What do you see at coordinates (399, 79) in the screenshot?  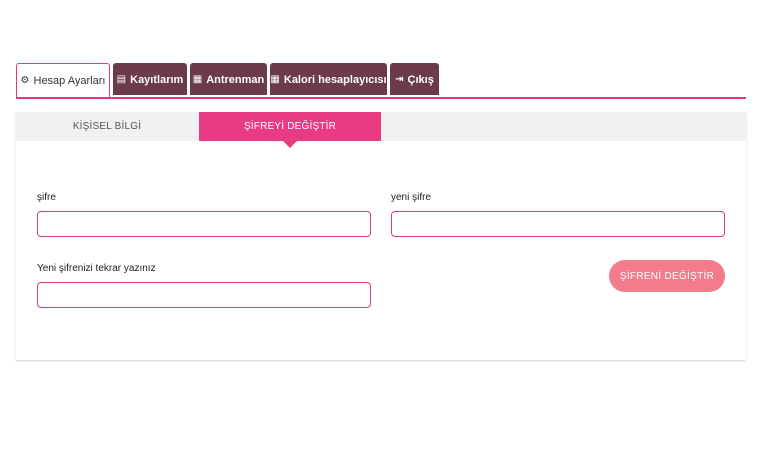 I see `sign-out-icon: ⇥` at bounding box center [399, 79].